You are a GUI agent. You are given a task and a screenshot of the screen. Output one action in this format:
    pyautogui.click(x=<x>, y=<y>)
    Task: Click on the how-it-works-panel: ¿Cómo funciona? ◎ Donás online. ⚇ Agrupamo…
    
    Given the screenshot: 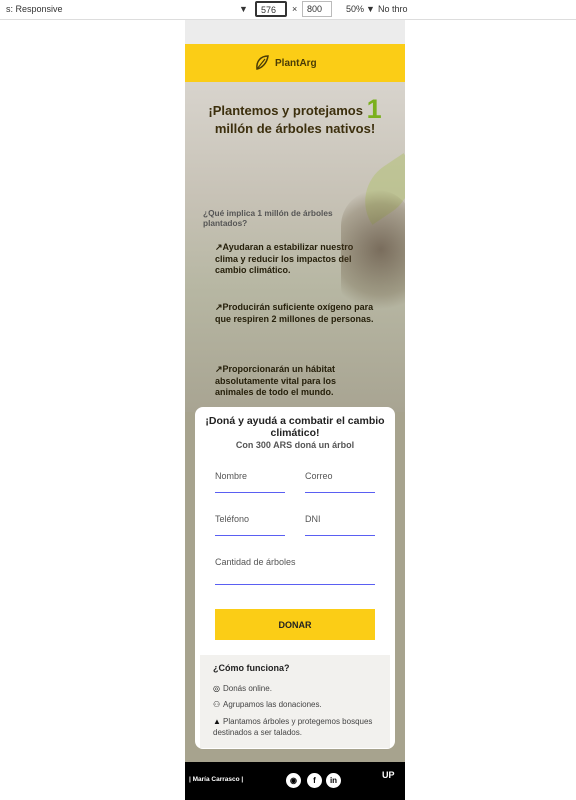 What is the action you would take?
    pyautogui.click(x=295, y=701)
    